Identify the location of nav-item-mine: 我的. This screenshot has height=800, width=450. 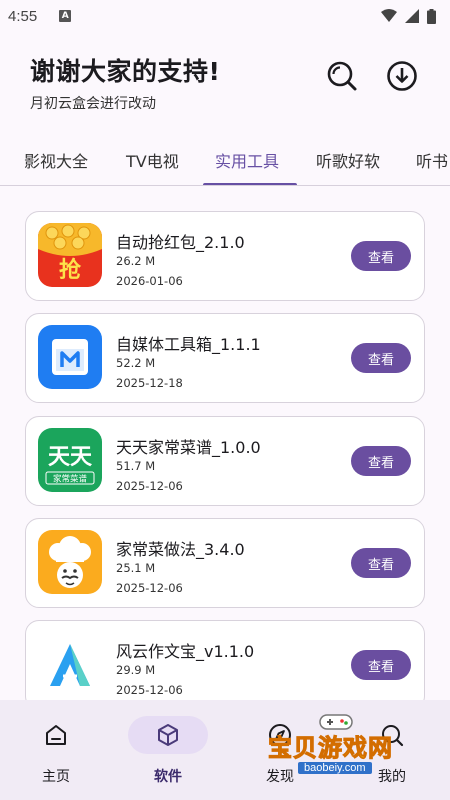
(392, 750).